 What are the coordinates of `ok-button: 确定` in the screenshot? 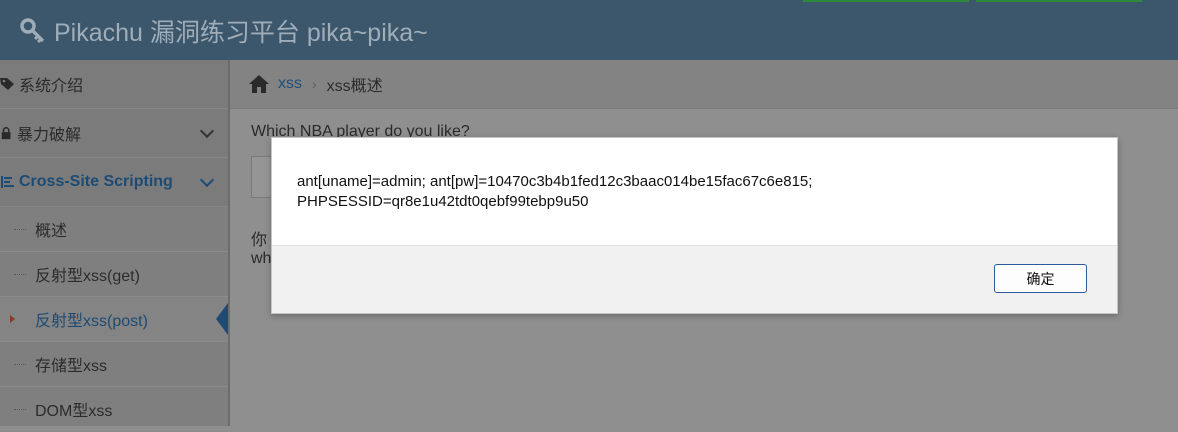 It's located at (1040, 278).